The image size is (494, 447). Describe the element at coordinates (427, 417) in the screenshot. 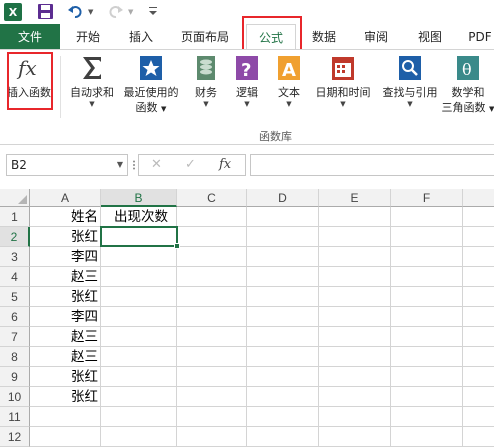

I see `cell-f11` at that location.